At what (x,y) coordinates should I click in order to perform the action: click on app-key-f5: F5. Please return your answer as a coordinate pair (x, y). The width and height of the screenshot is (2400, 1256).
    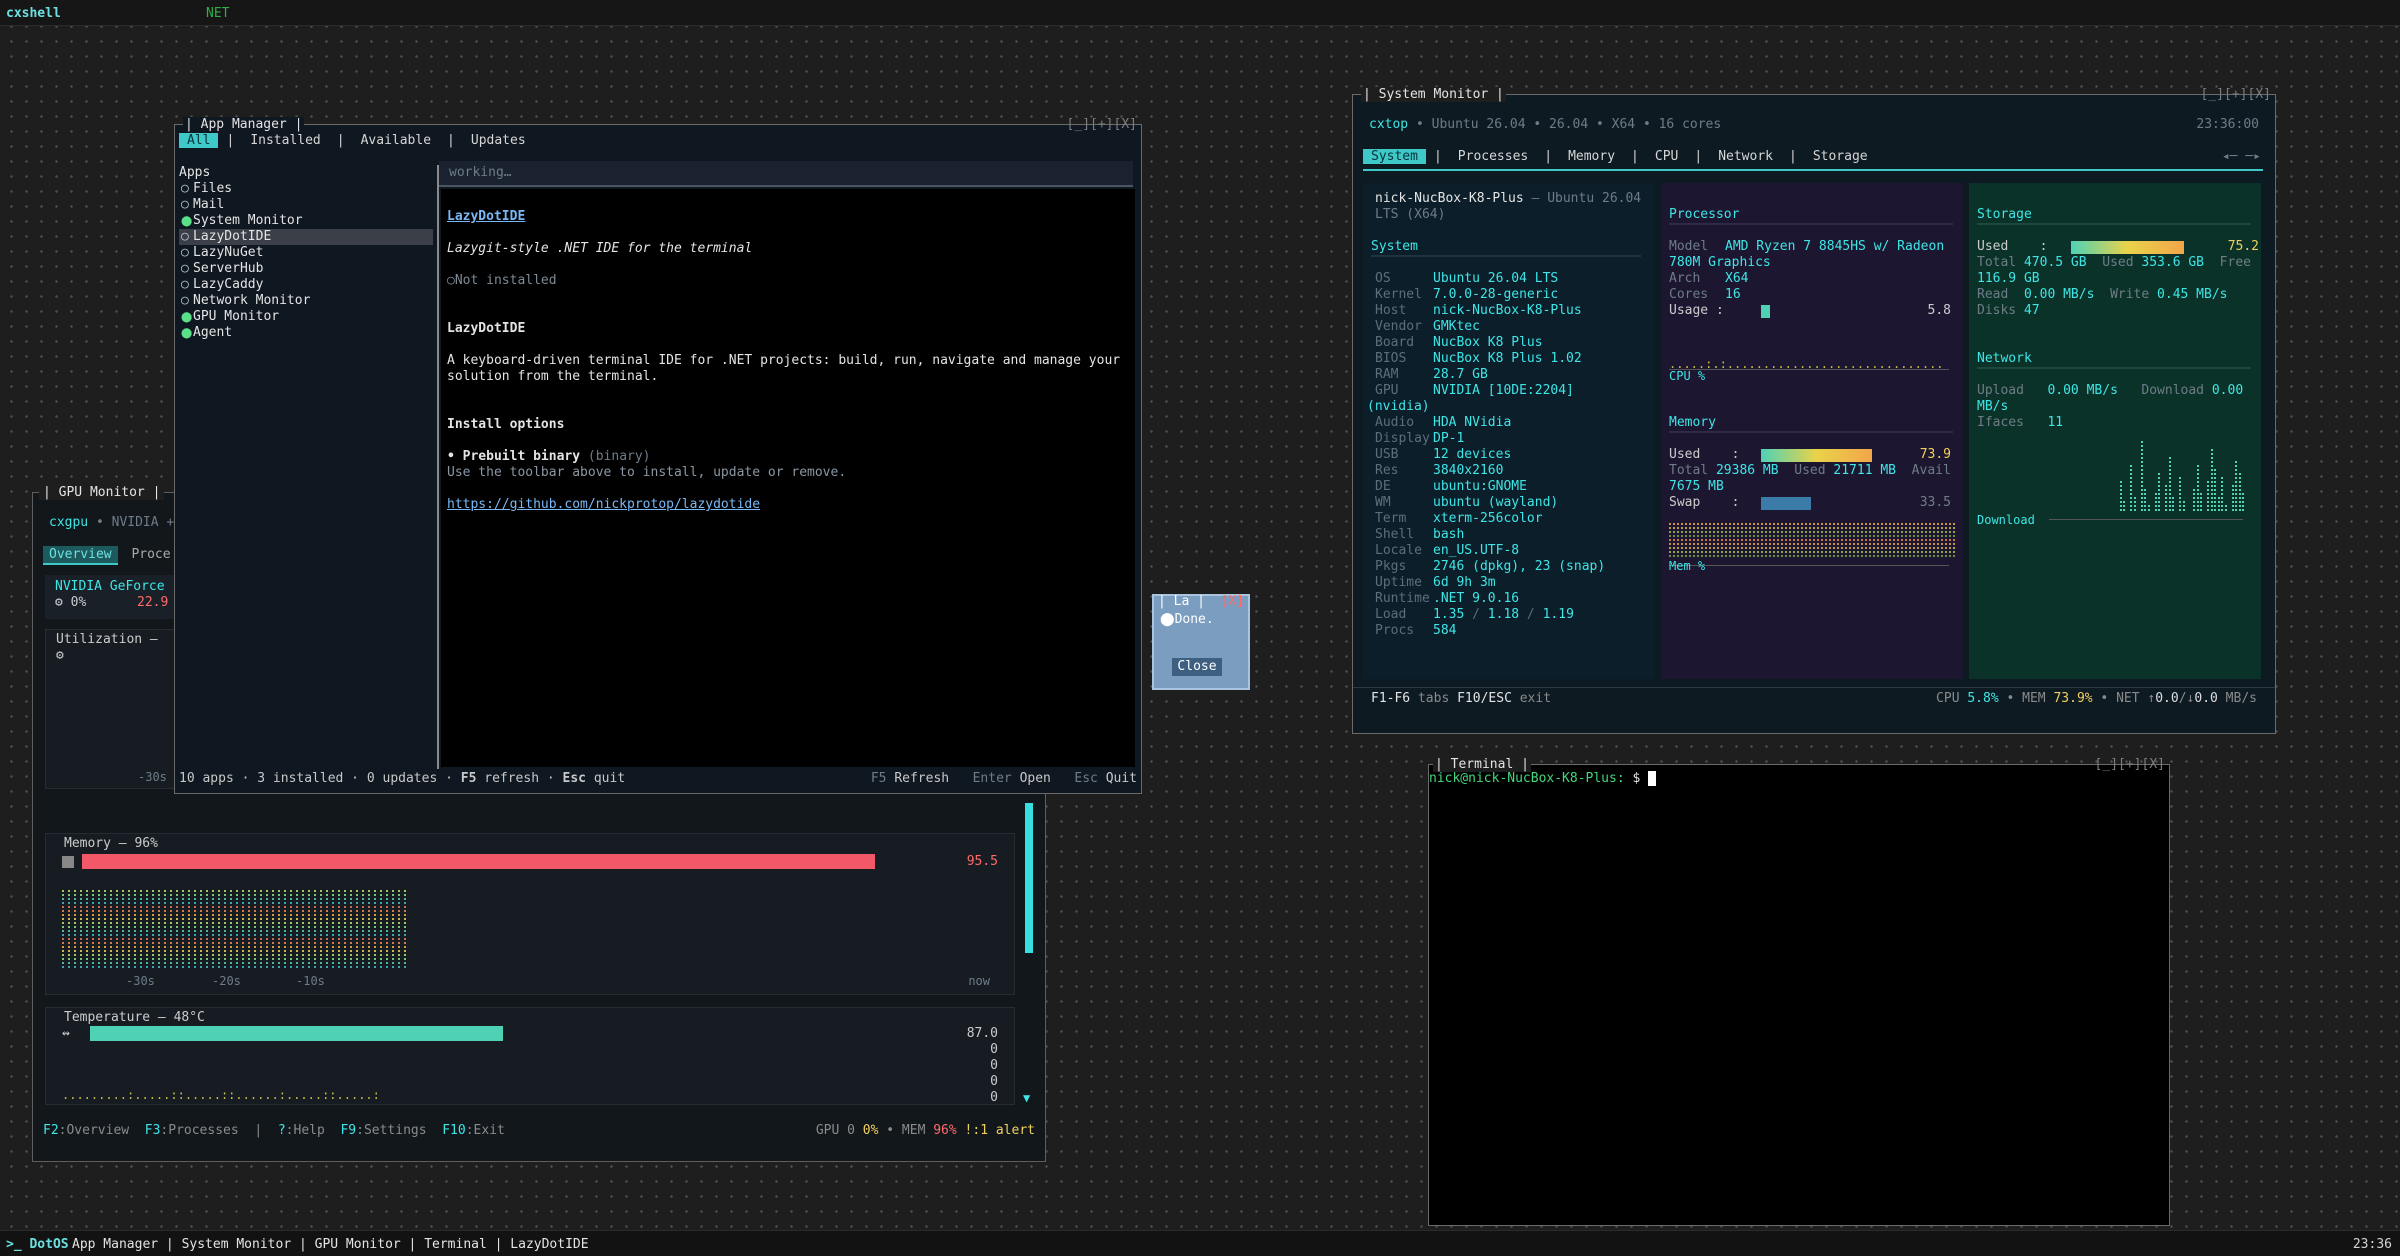
    Looking at the image, I should click on (879, 778).